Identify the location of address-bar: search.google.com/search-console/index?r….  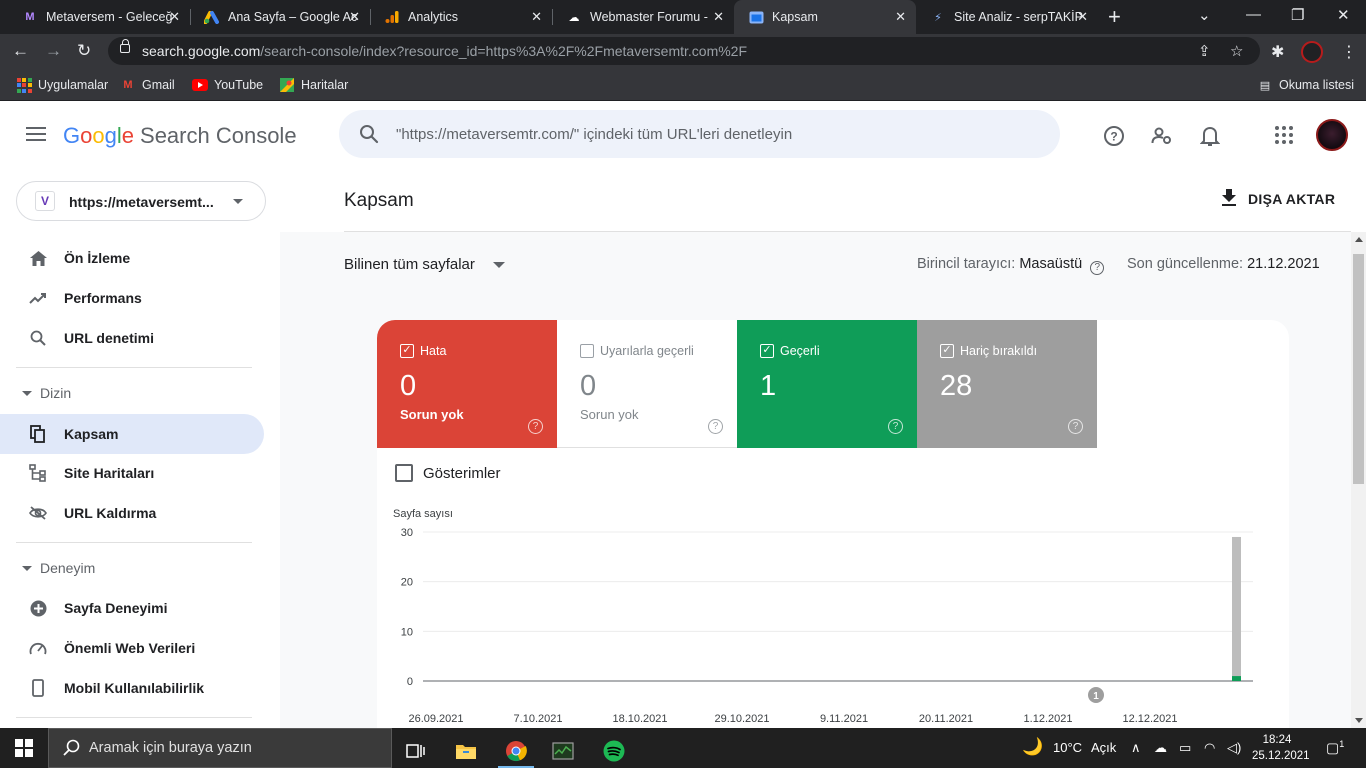
(684, 51).